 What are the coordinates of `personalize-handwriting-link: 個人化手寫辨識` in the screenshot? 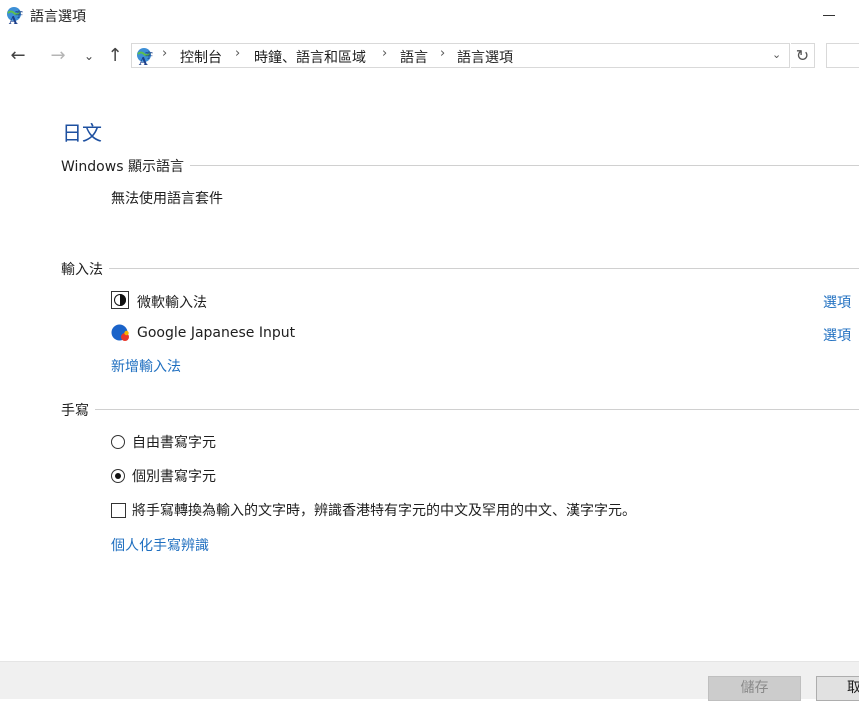 It's located at (160, 545).